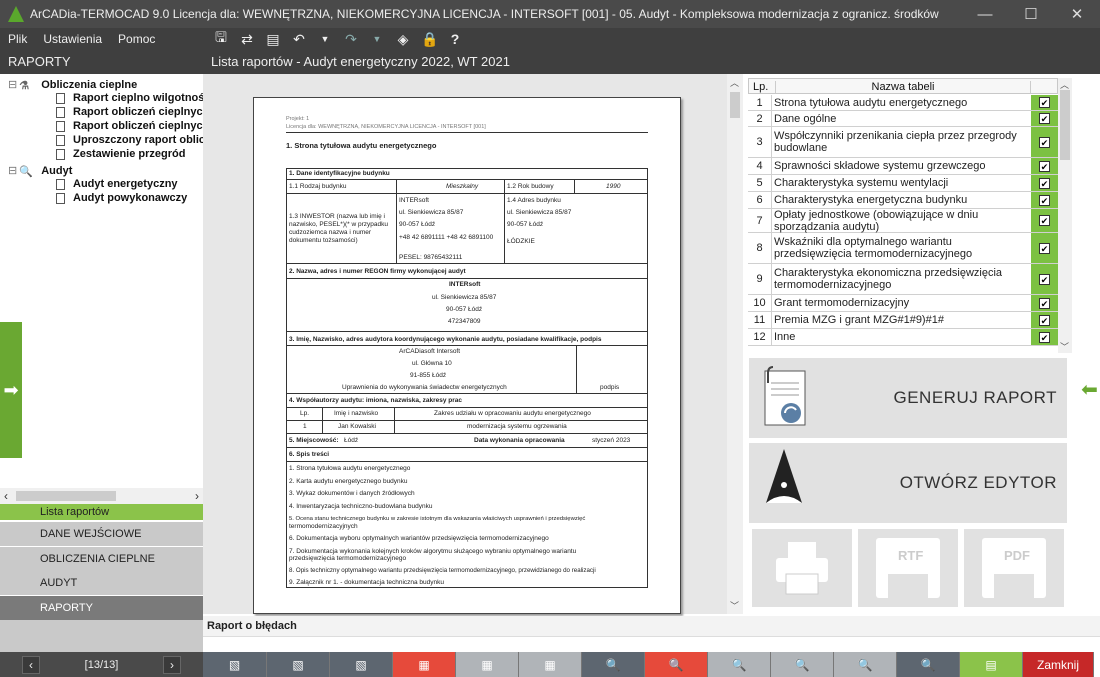 This screenshot has width=1100, height=677. I want to click on menu-plik: Plik, so click(17, 39).